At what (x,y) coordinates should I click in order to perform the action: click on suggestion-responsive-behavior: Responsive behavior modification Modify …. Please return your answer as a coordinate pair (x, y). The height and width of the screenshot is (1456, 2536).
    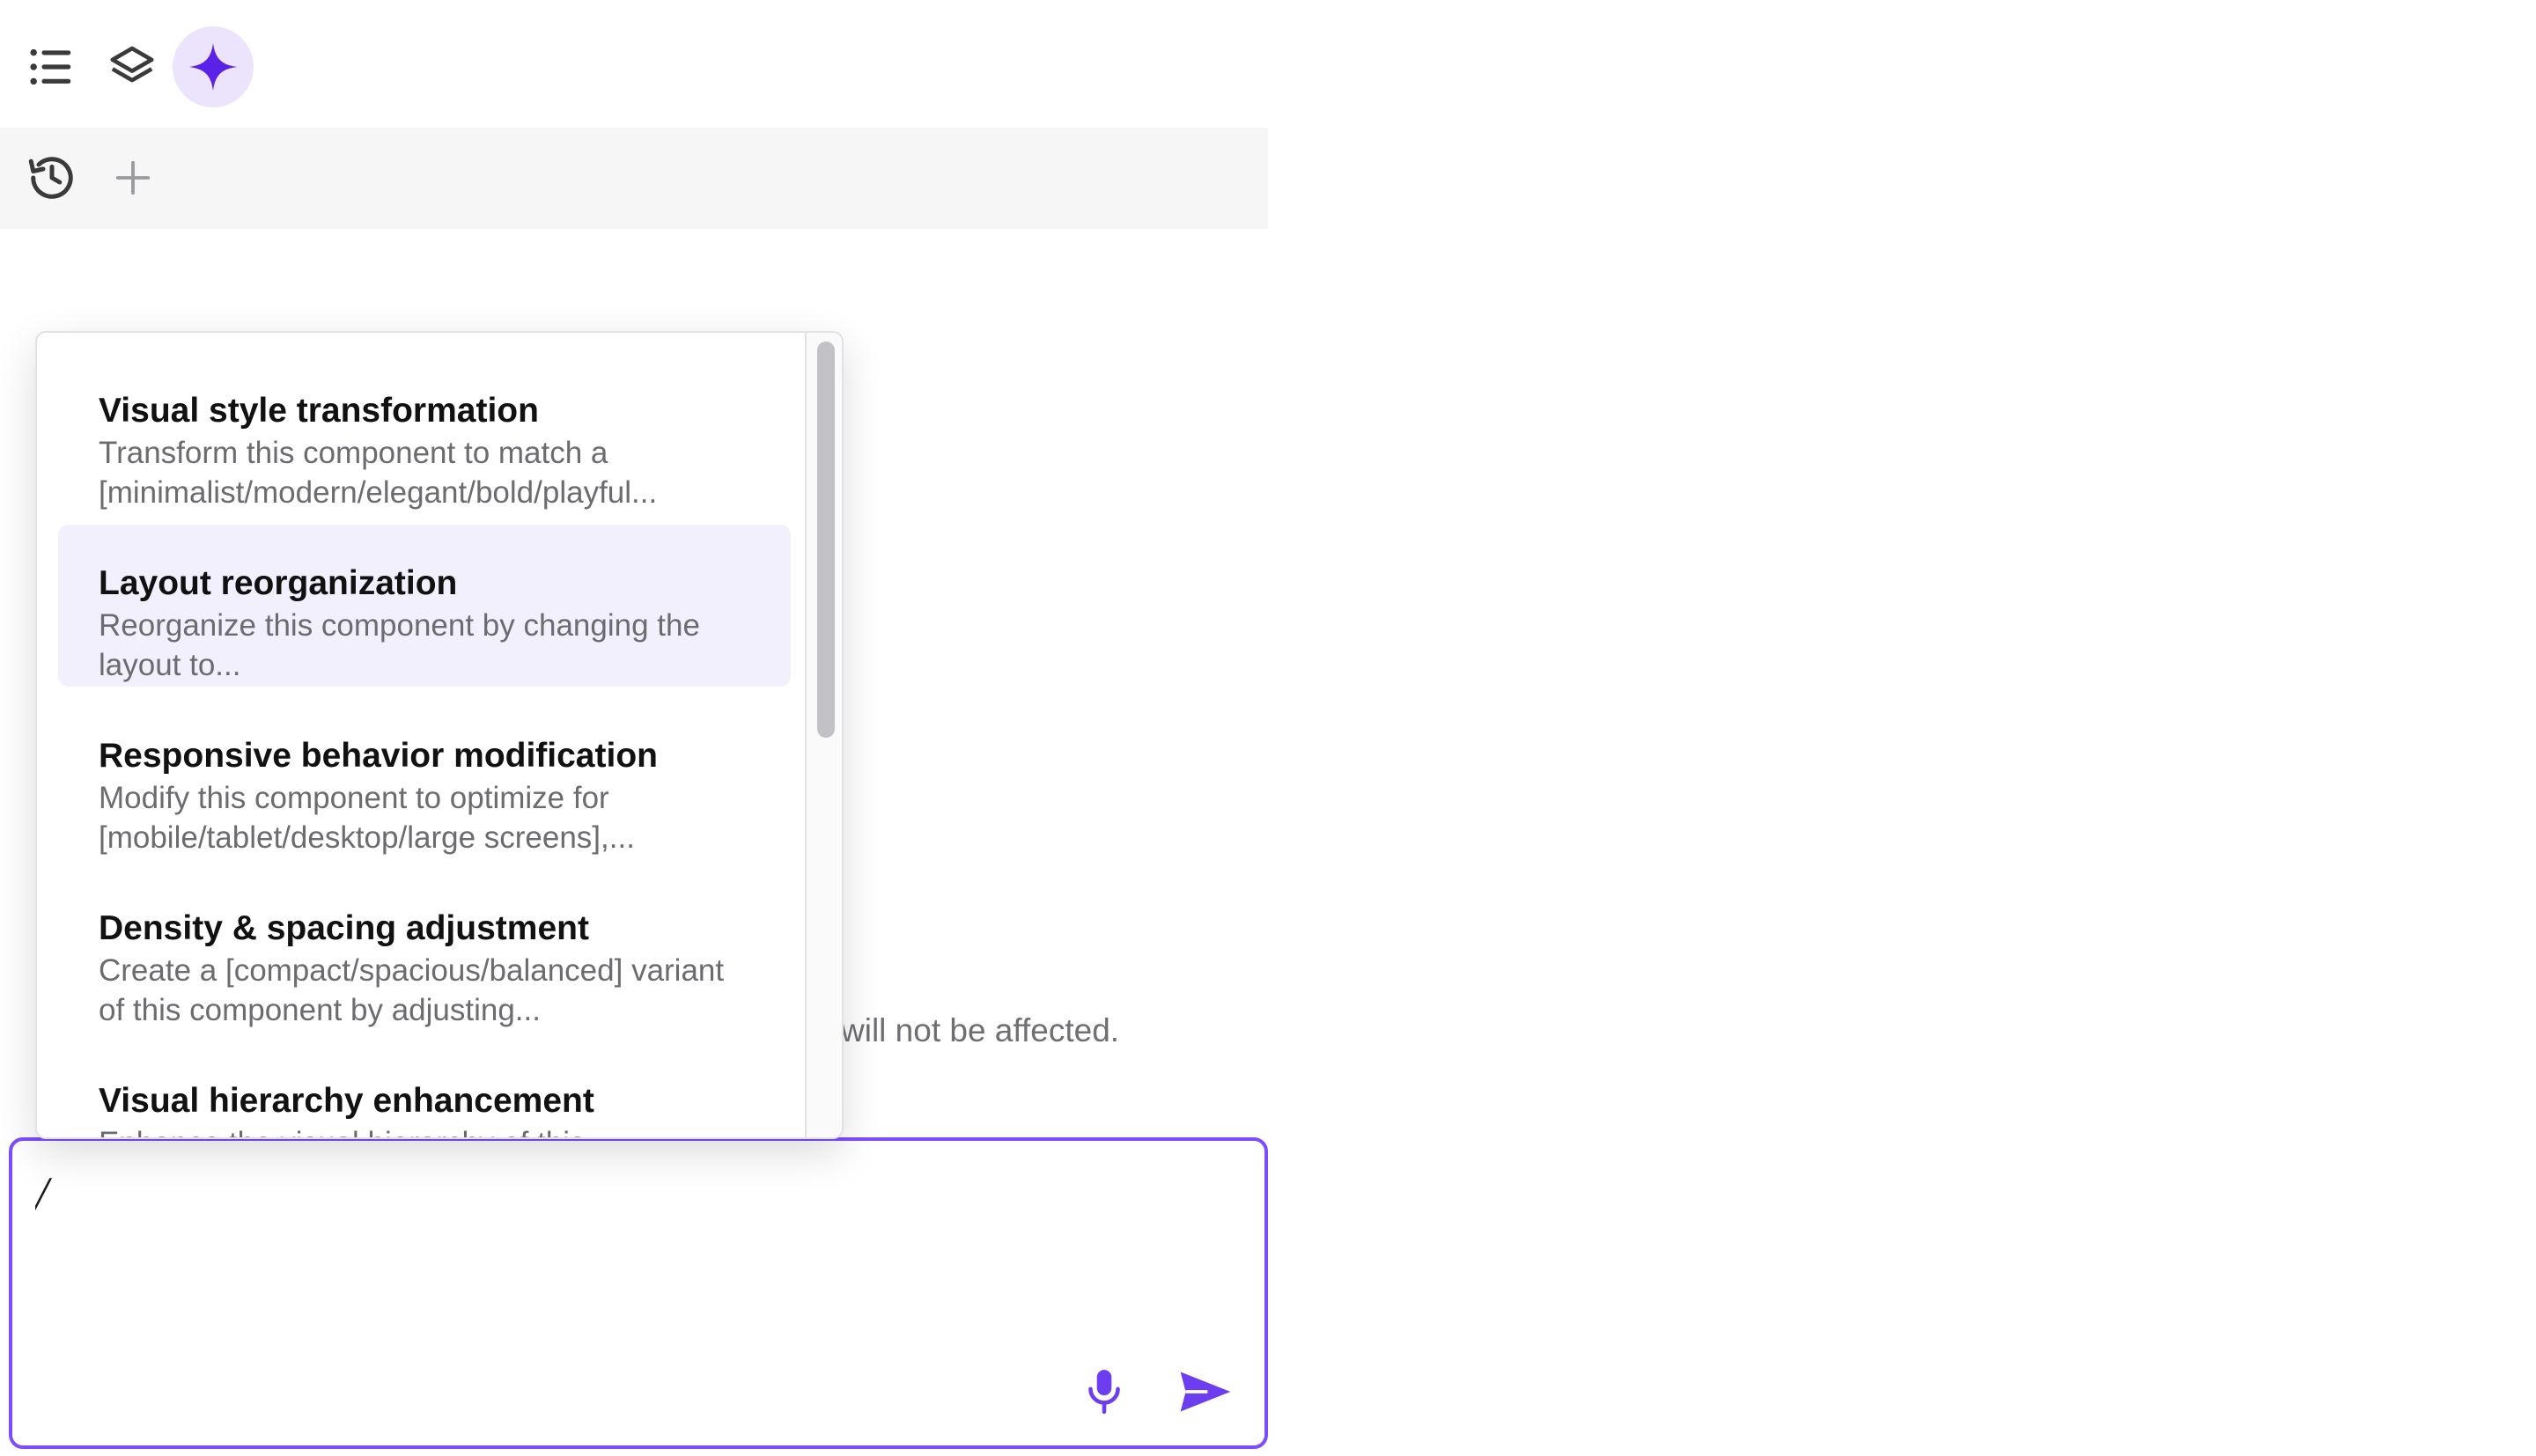
    Looking at the image, I should click on (424, 778).